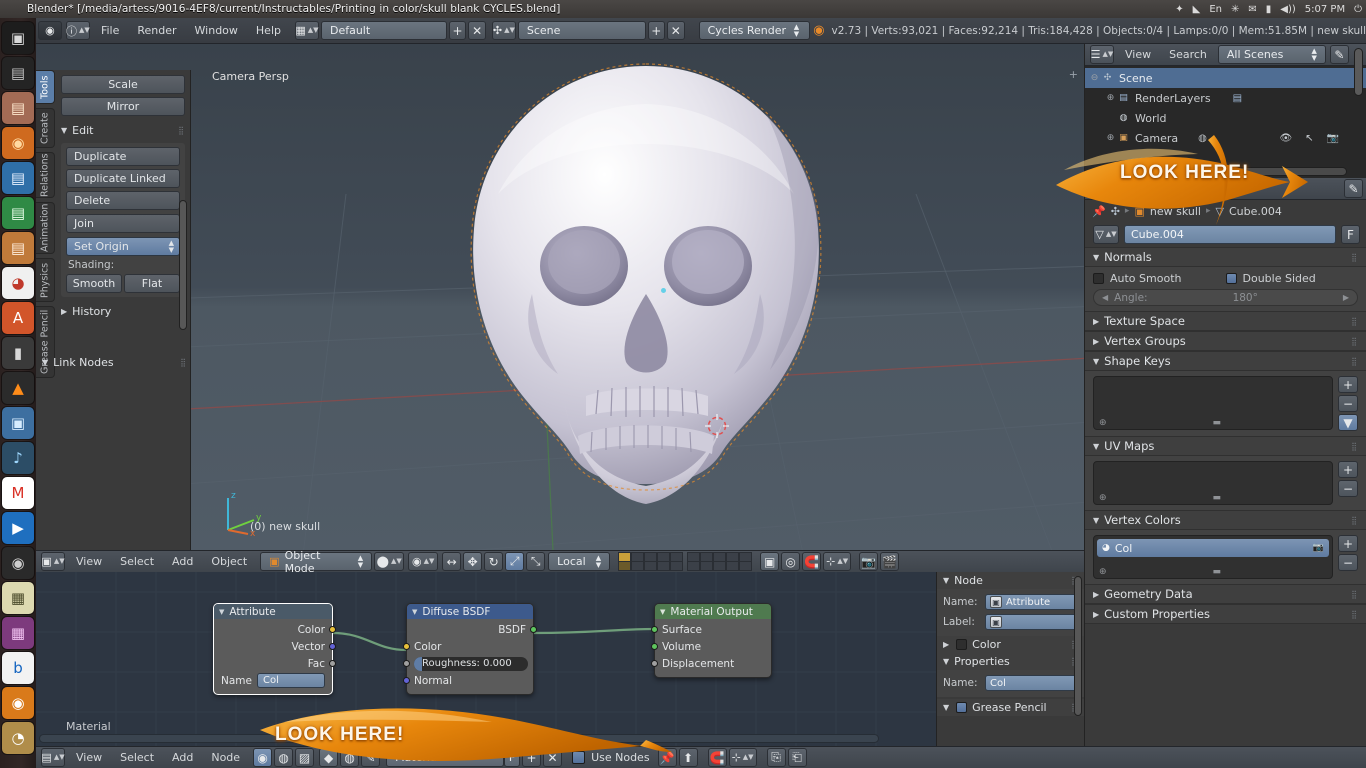 The height and width of the screenshot is (768, 1366). Describe the element at coordinates (1129, 188) in the screenshot. I see `properties-tab-object-data-tab: ▽` at that location.